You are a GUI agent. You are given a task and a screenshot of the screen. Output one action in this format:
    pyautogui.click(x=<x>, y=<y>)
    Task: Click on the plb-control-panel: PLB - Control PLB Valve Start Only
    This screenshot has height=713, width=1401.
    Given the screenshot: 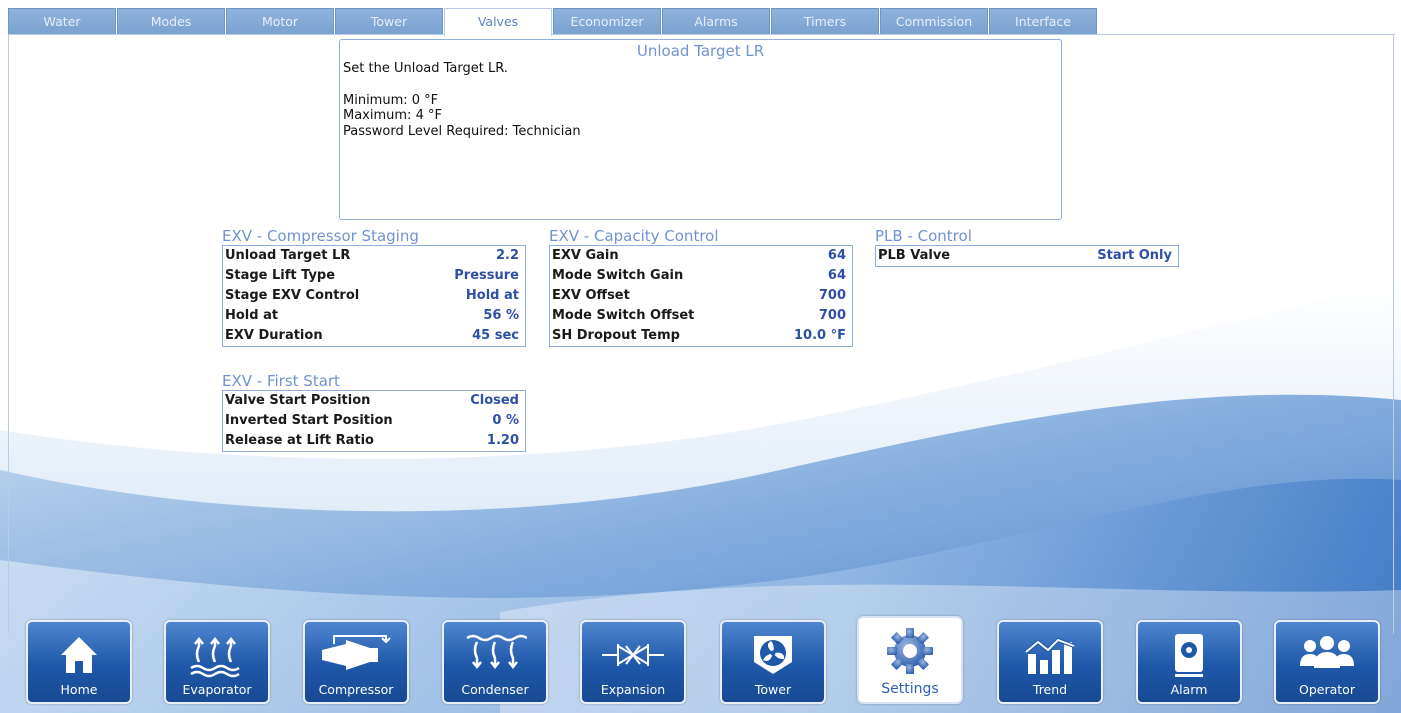 What is the action you would take?
    pyautogui.click(x=1027, y=247)
    